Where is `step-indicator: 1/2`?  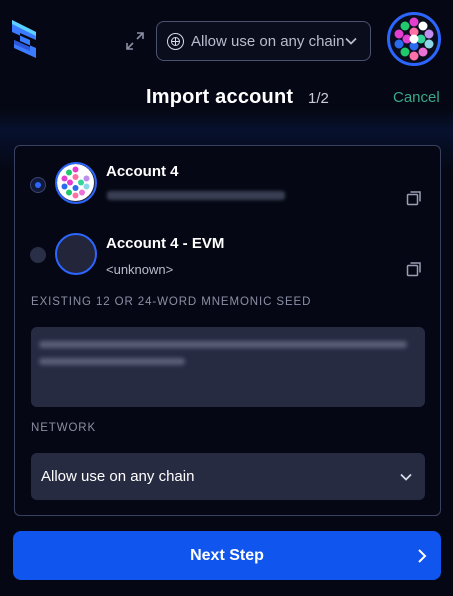
step-indicator: 1/2 is located at coordinates (318, 98).